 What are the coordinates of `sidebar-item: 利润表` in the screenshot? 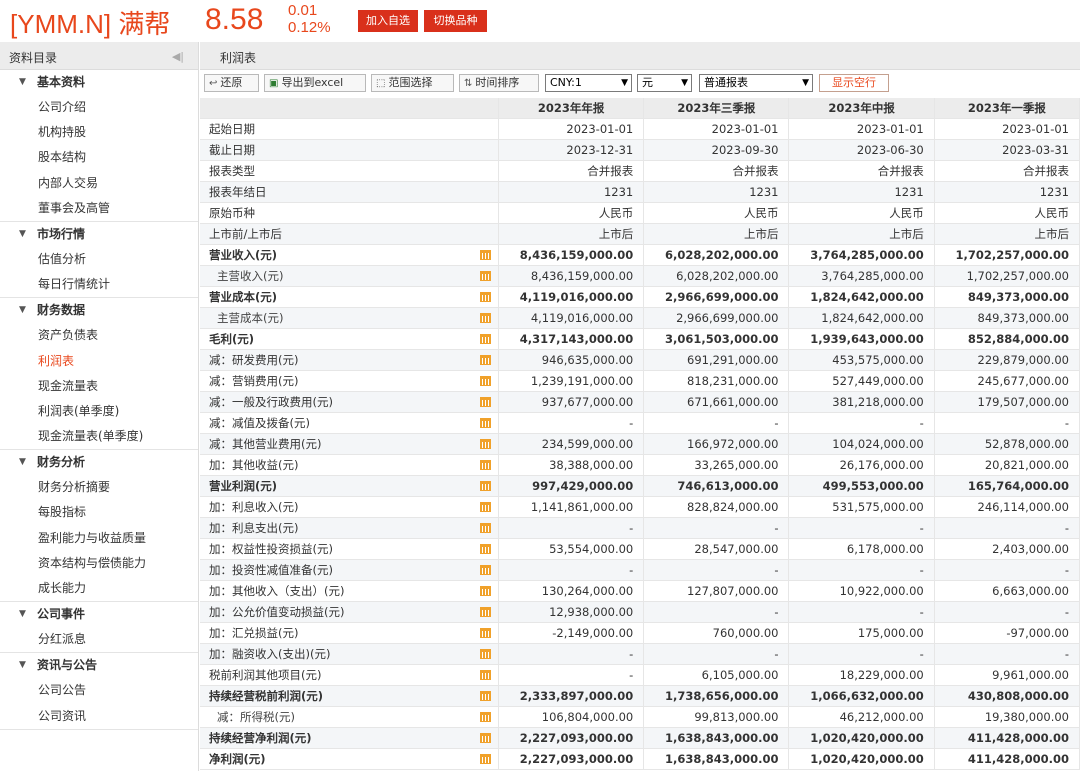 It's located at (99, 361).